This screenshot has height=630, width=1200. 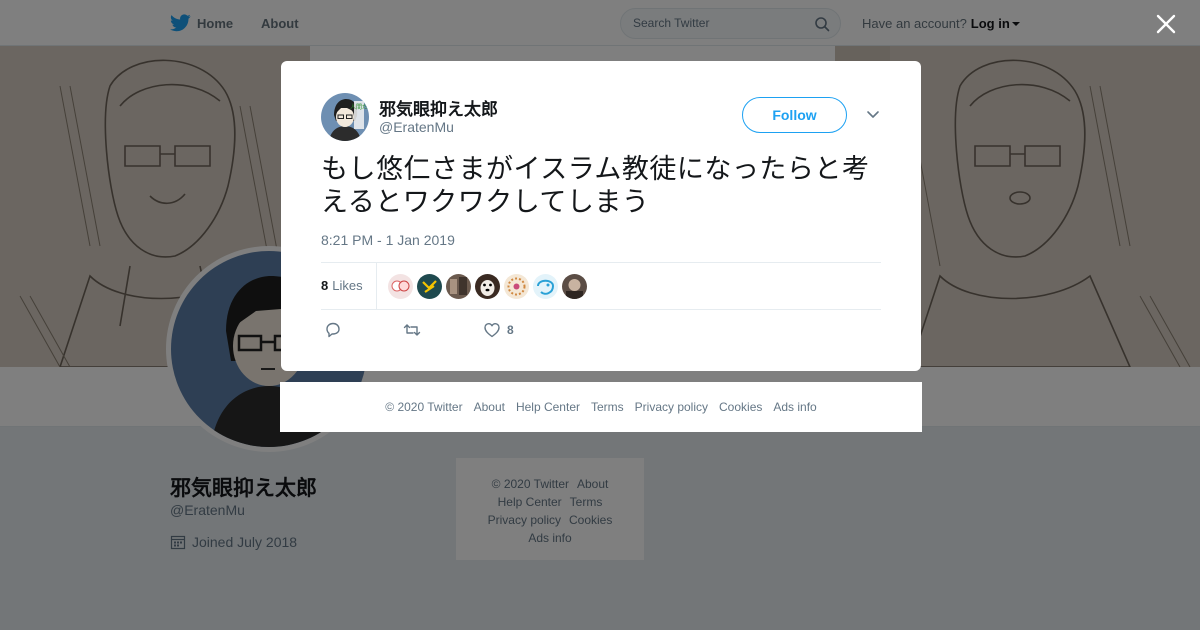 I want to click on footer-ads-link: Ads info, so click(x=794, y=407).